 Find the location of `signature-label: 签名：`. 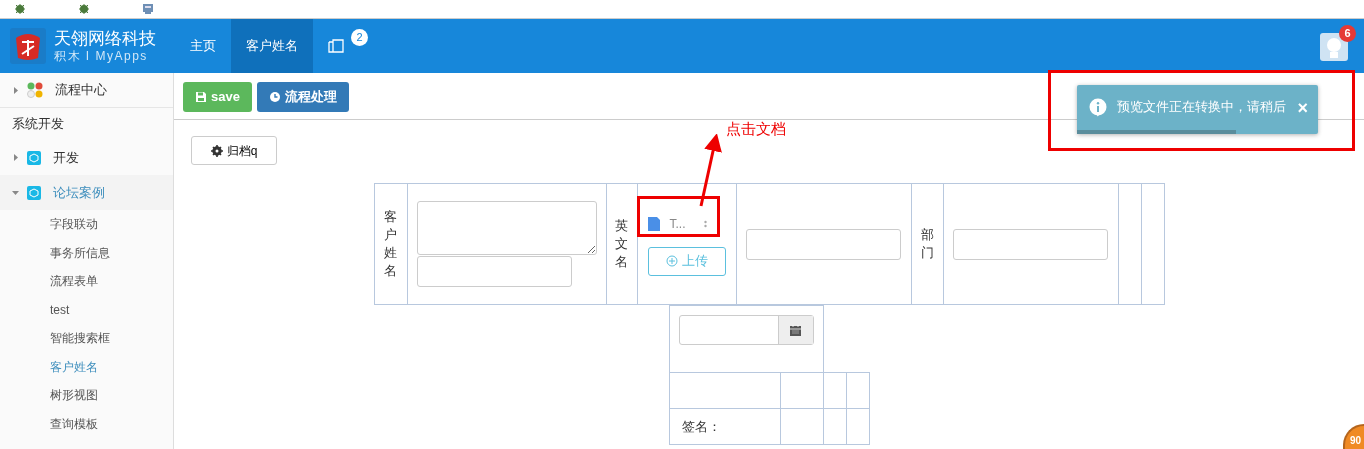

signature-label: 签名： is located at coordinates (701, 426).